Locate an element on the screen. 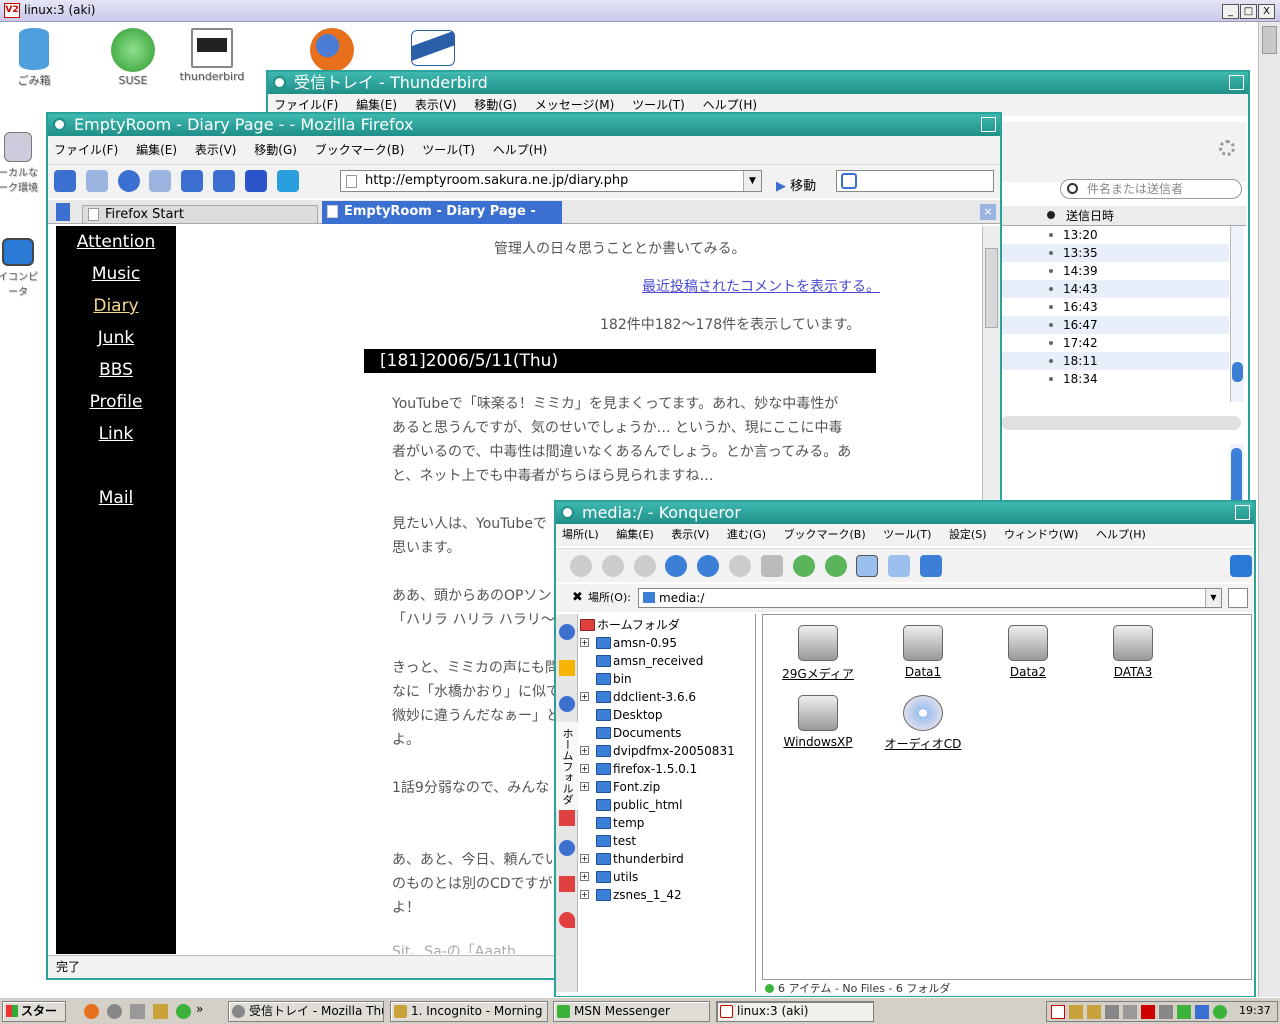 Image resolution: width=1280 pixels, height=1024 pixels. message-row: 16:43 is located at coordinates (1115, 307).